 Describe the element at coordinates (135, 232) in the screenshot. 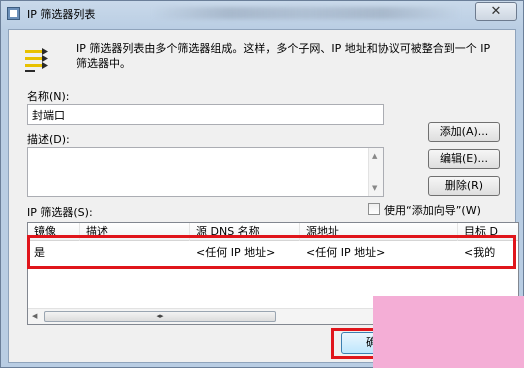

I see `column-header-description: 描述` at that location.